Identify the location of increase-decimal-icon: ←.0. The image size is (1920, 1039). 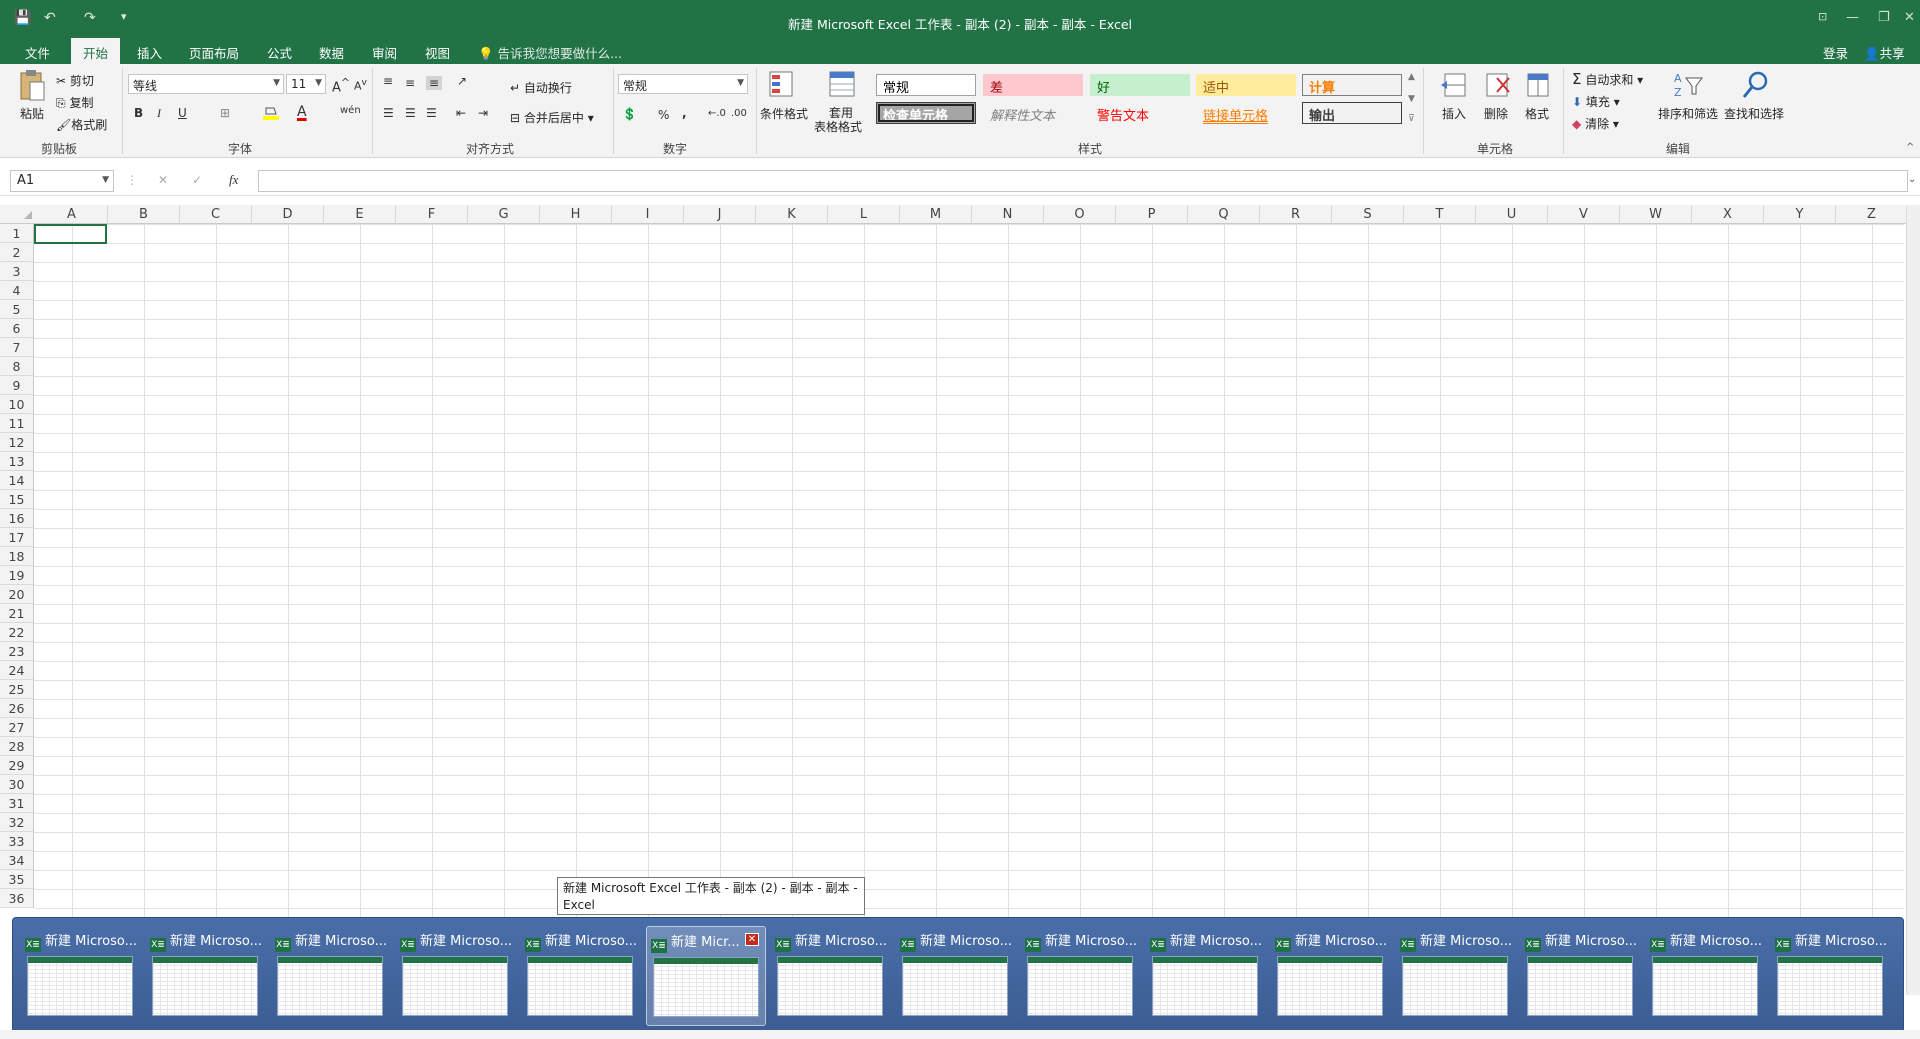
(717, 113).